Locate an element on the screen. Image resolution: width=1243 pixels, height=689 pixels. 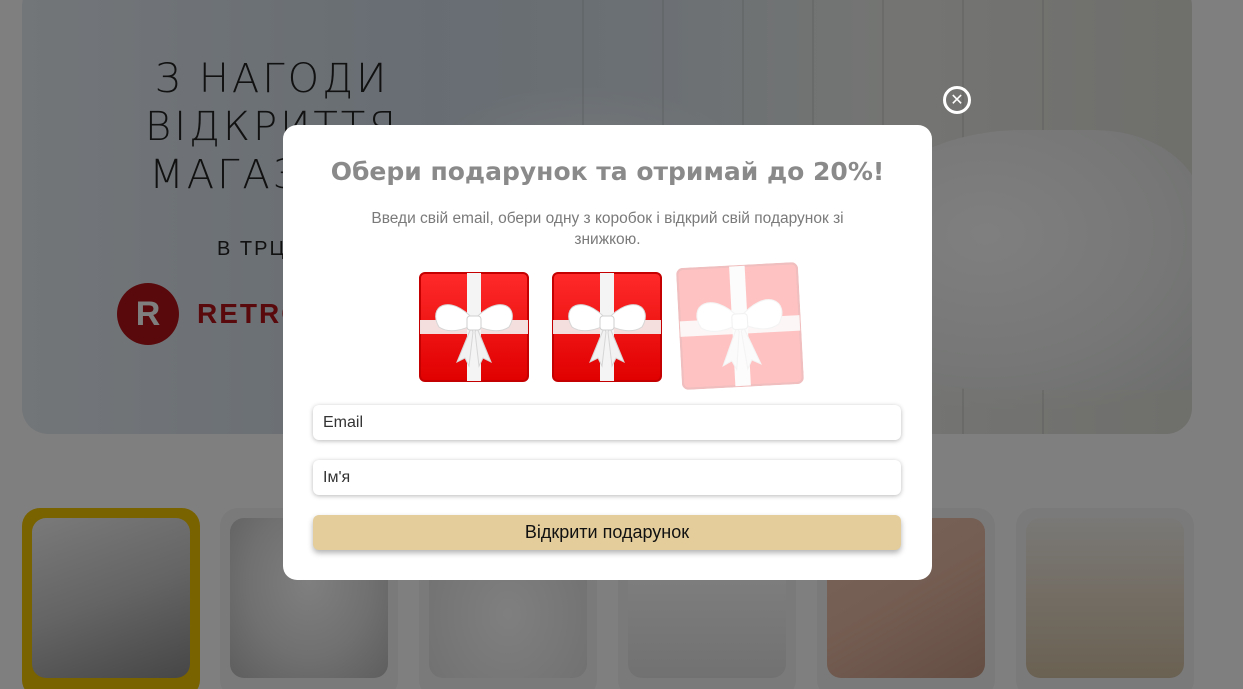
email-field is located at coordinates (607, 422).